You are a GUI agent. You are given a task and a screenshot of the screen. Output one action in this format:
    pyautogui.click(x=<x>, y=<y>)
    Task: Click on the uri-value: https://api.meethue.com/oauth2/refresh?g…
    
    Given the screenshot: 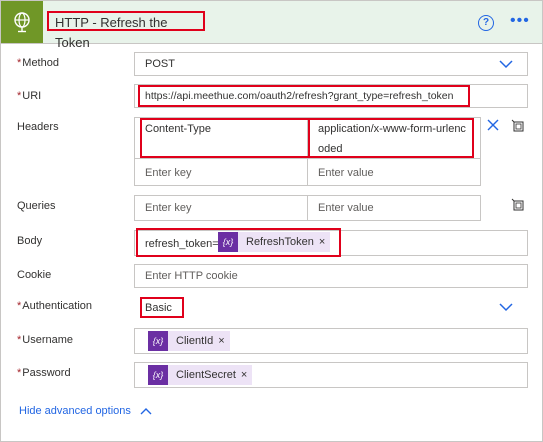 What is the action you would take?
    pyautogui.click(x=299, y=96)
    